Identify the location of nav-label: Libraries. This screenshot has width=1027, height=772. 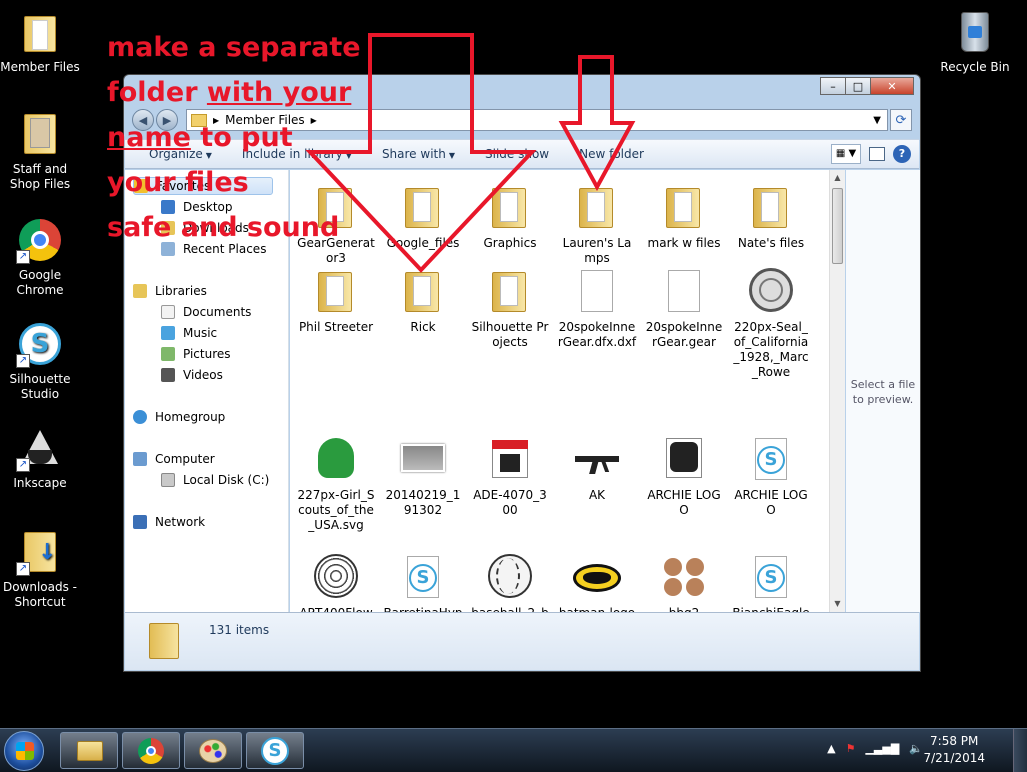
(181, 291).